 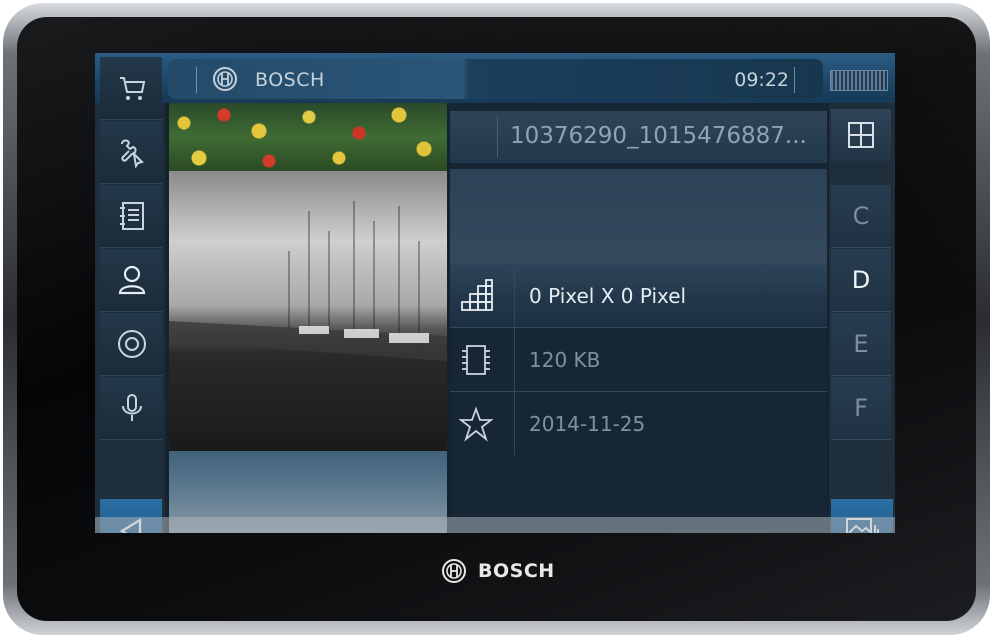 I want to click on nav-item-contacts, so click(x=131, y=280).